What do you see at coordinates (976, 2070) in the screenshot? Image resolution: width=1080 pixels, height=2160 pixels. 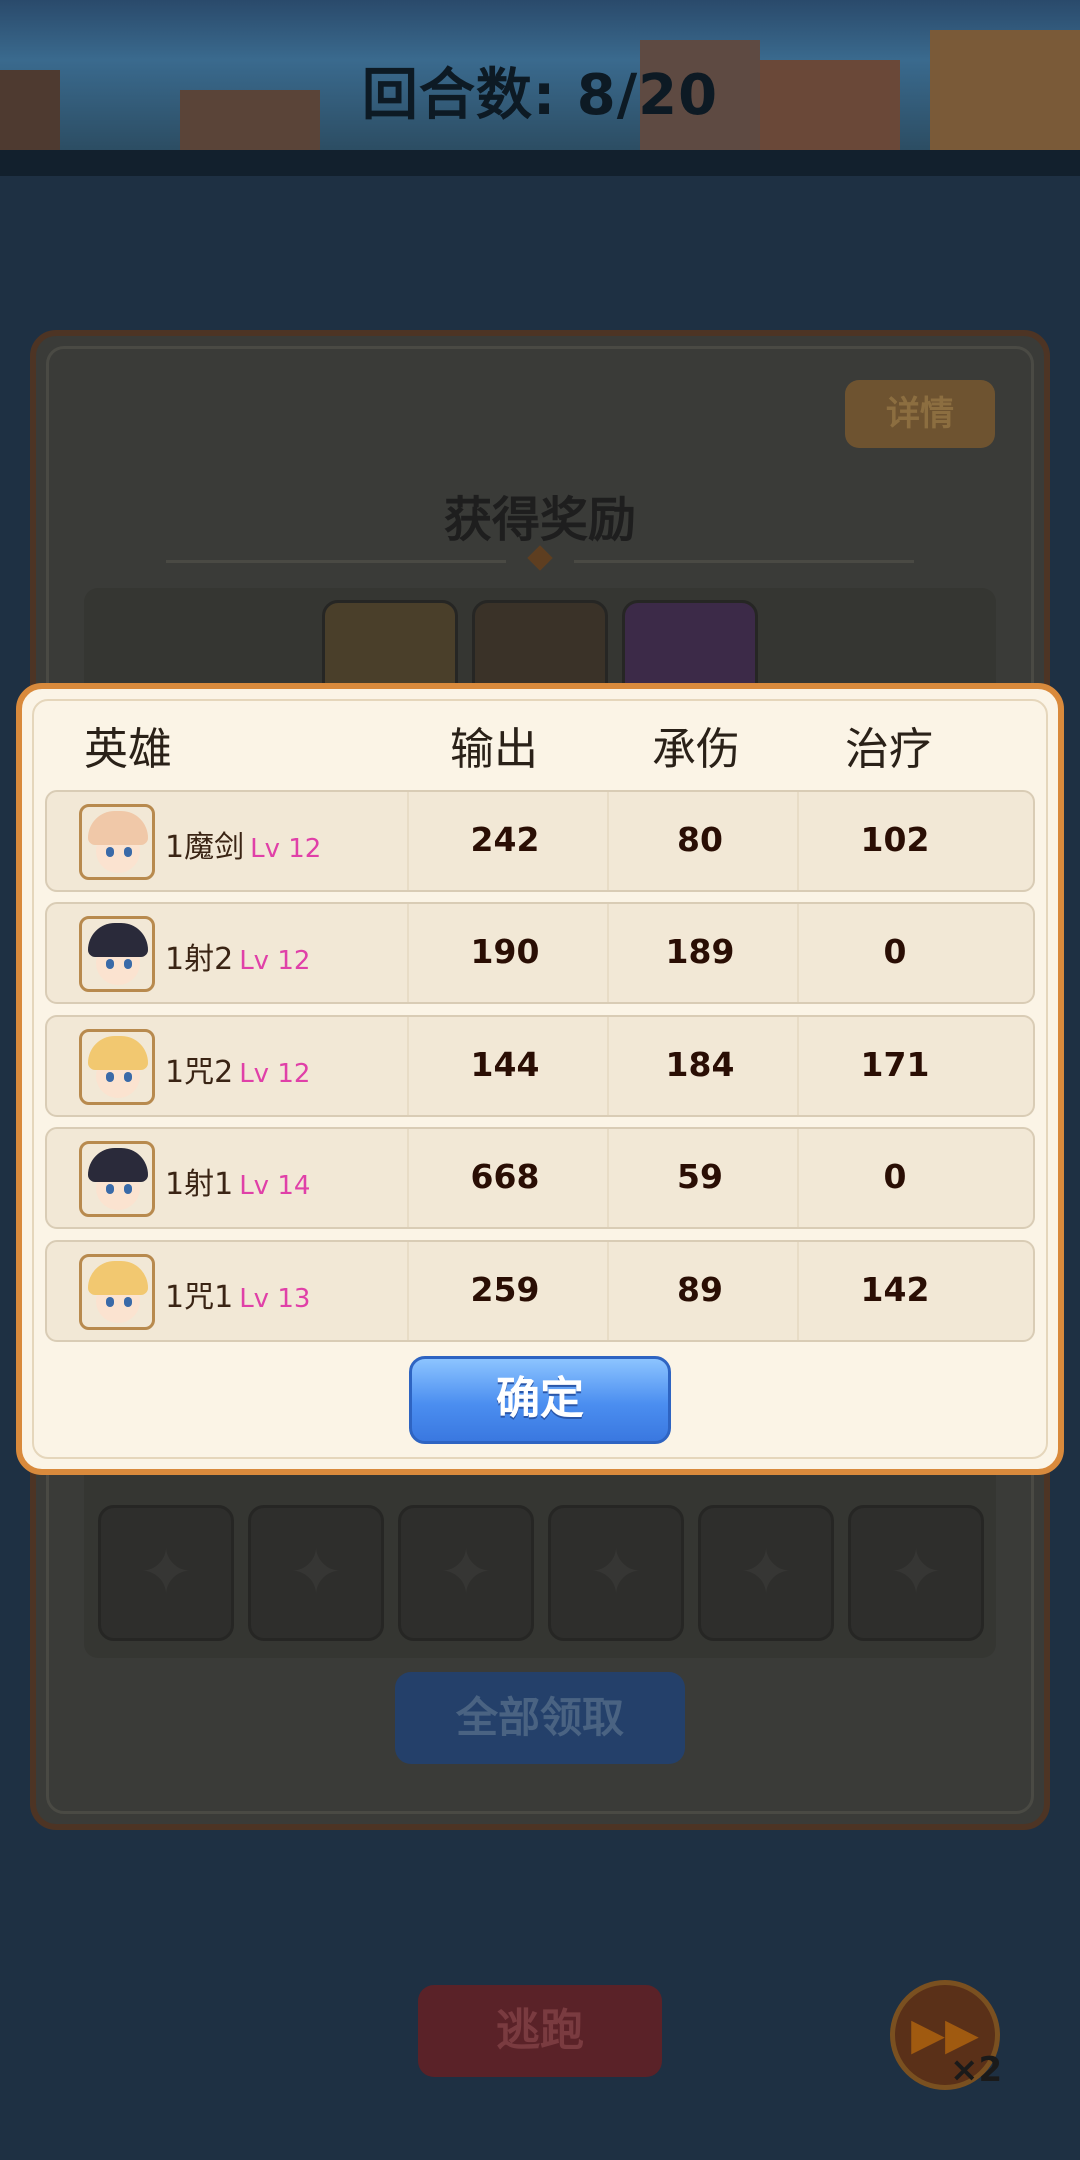 I see `speed-multiplier: ×2` at bounding box center [976, 2070].